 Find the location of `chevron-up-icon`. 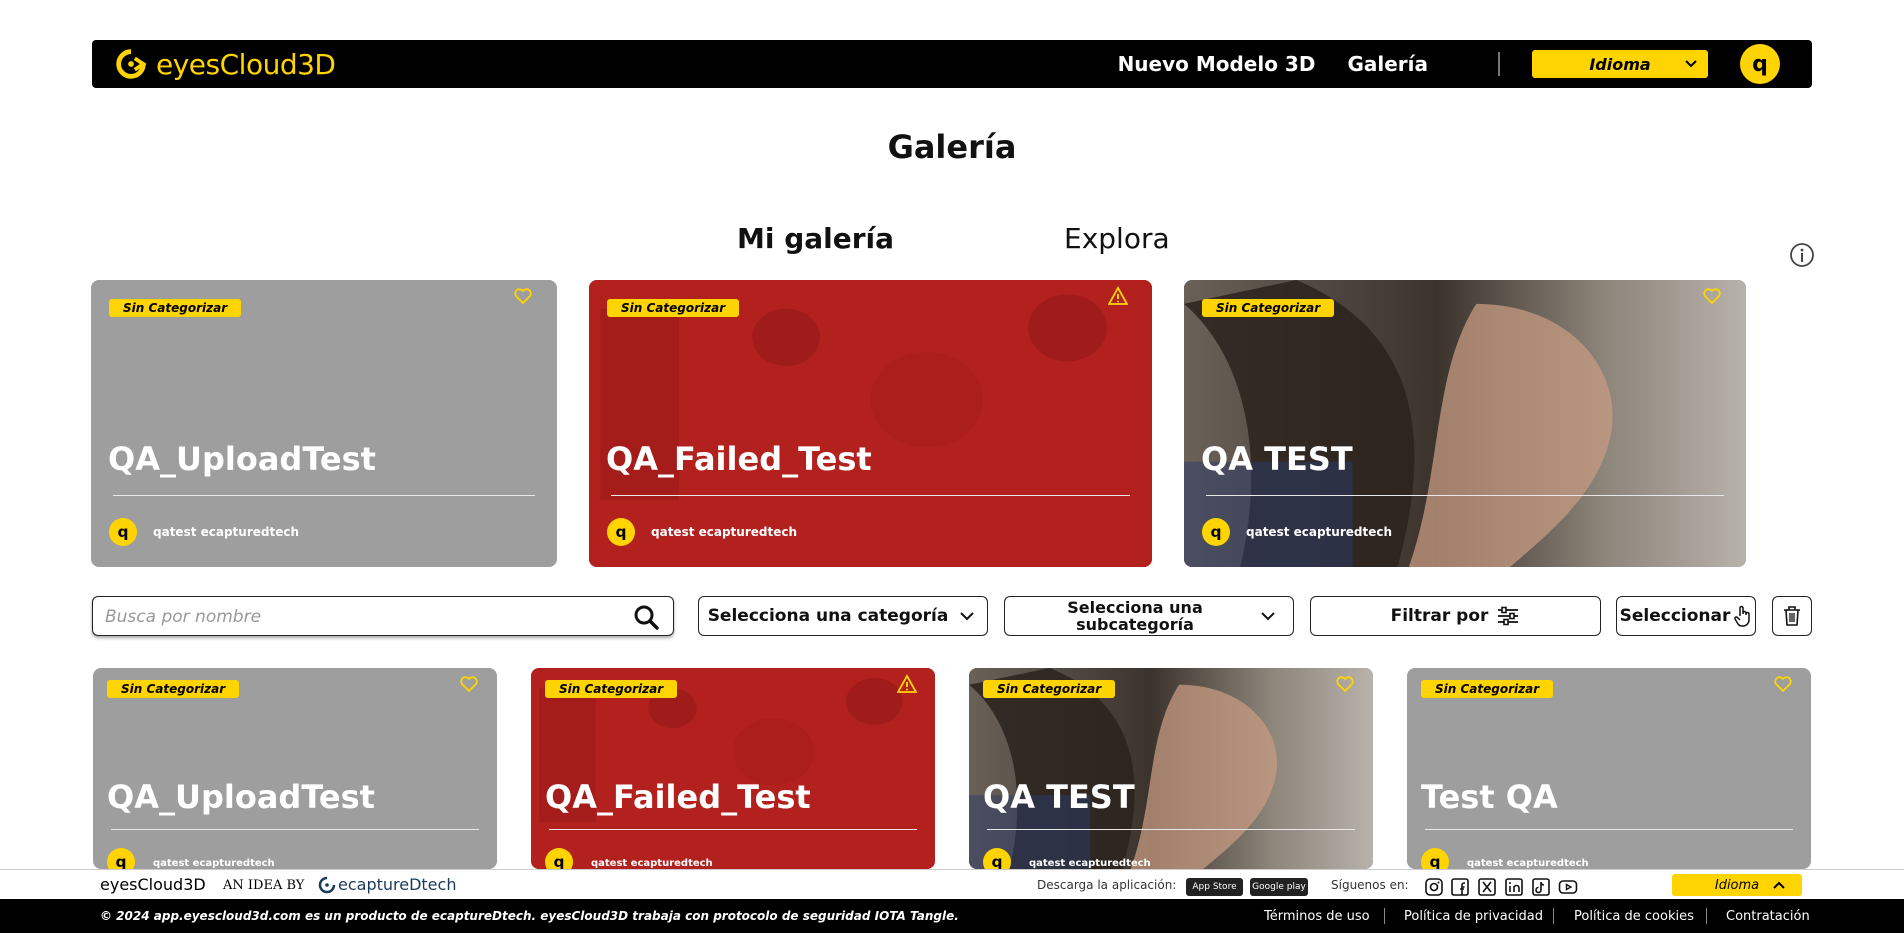

chevron-up-icon is located at coordinates (1779, 885).